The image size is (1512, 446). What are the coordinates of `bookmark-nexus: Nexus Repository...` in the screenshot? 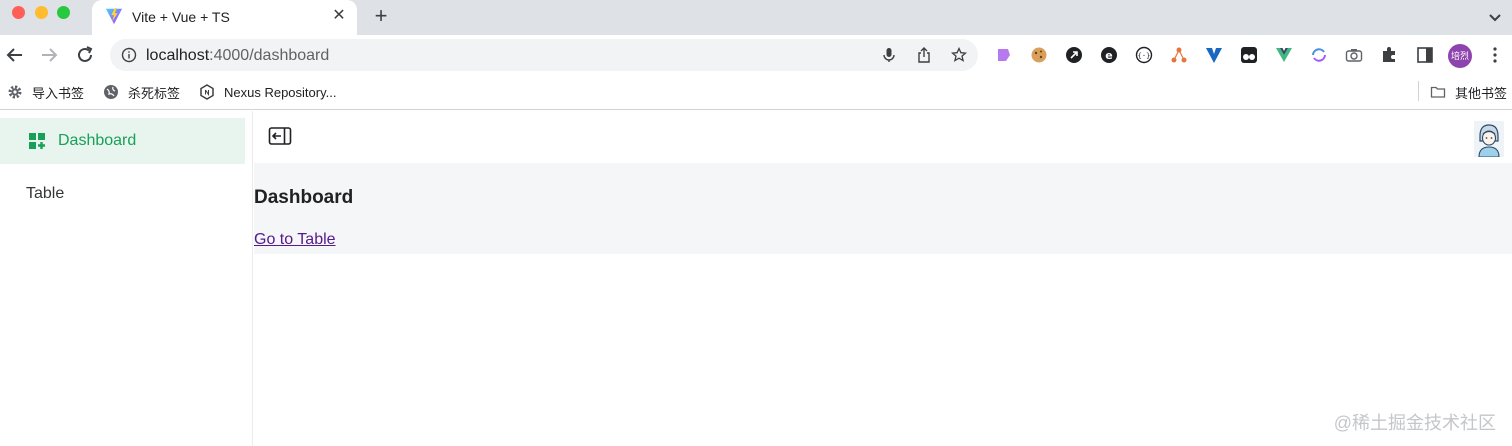 It's located at (267, 92).